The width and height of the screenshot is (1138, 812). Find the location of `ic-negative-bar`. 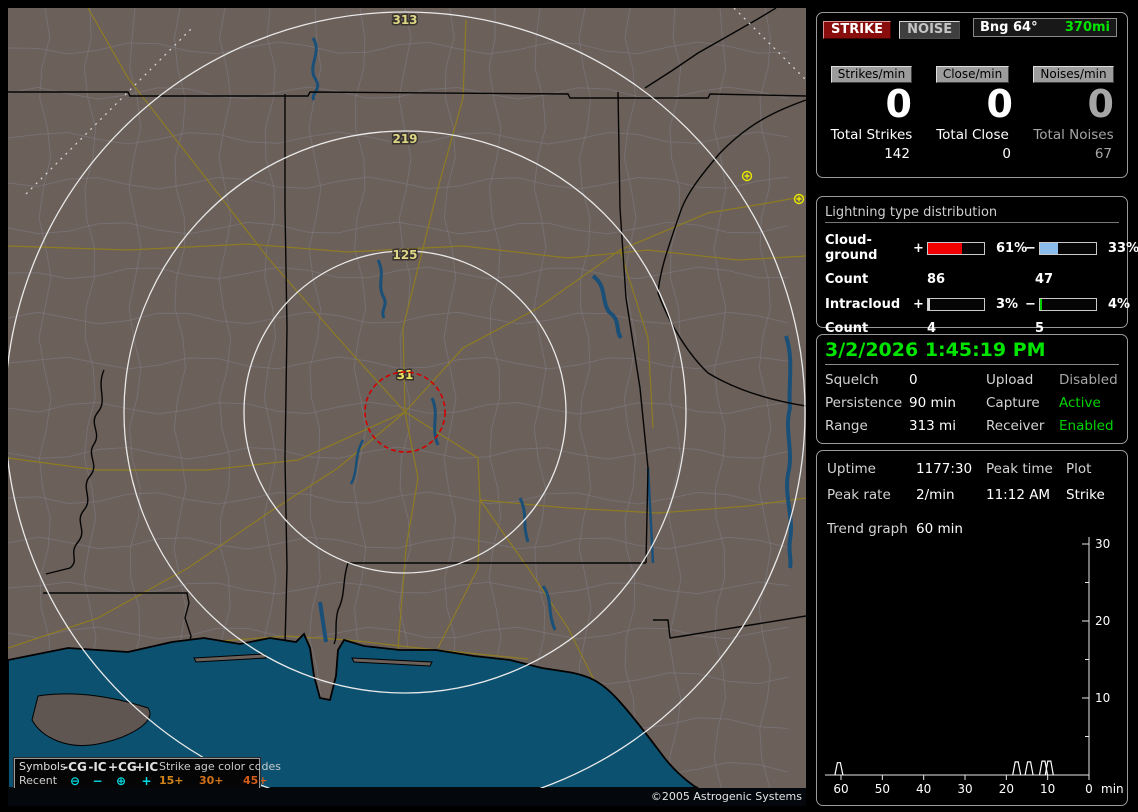

ic-negative-bar is located at coordinates (1068, 304).